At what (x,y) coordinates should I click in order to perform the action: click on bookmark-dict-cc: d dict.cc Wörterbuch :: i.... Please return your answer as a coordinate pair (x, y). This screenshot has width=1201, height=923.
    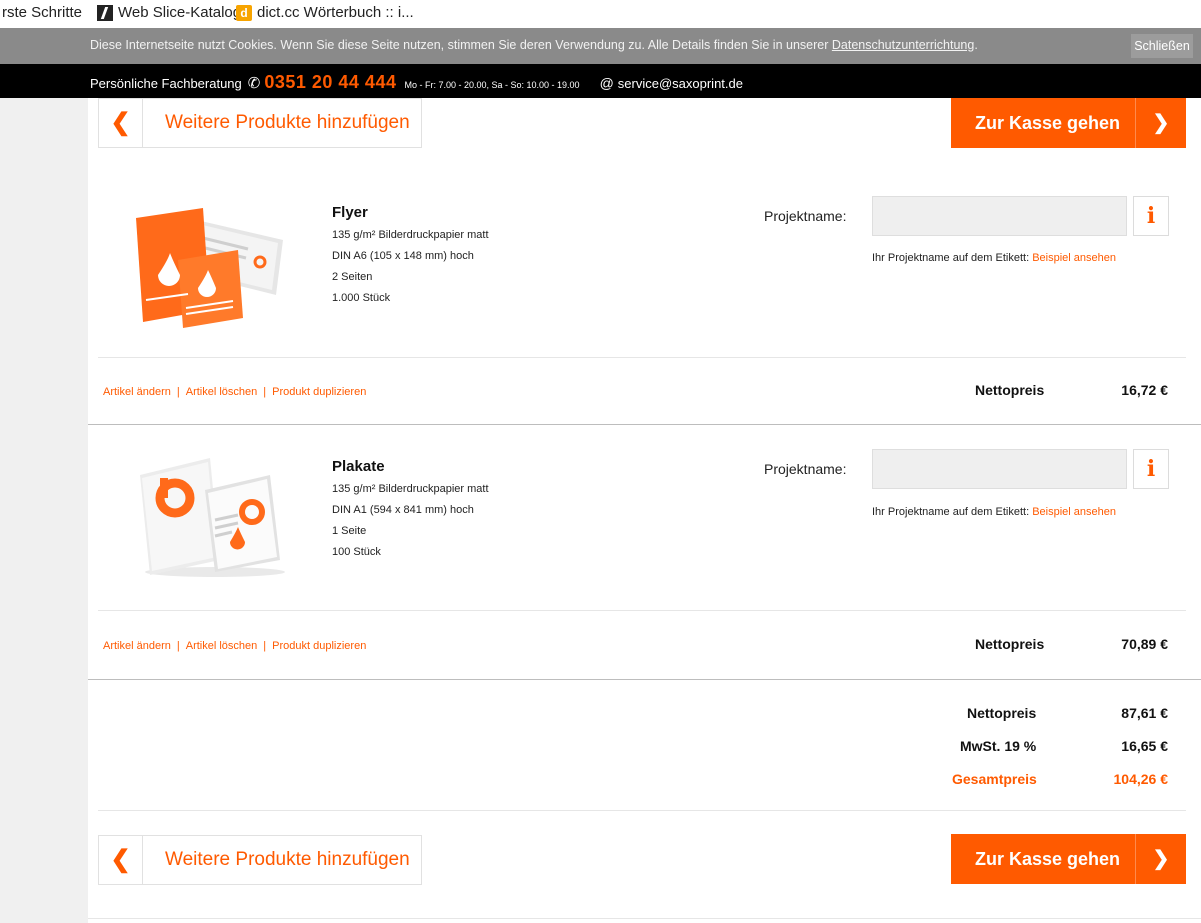
    Looking at the image, I should click on (325, 12).